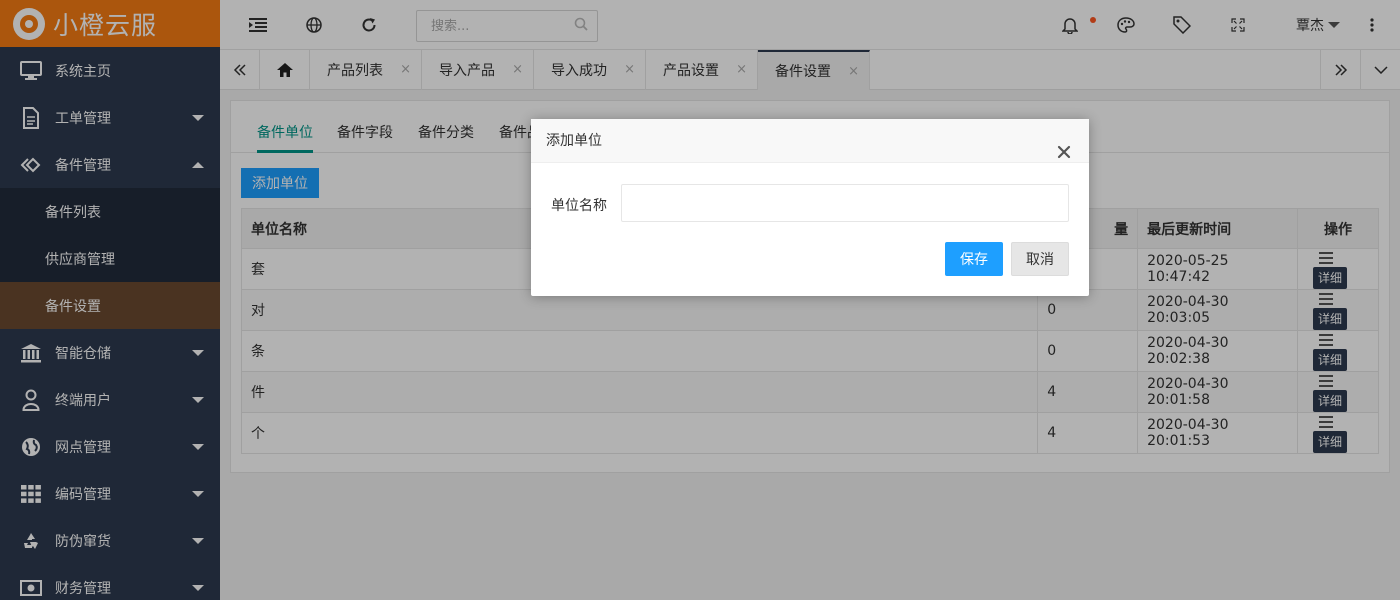 The height and width of the screenshot is (600, 1400). I want to click on add-unit-dialog: 添加单位 单位名称 保存 取消, so click(810, 207).